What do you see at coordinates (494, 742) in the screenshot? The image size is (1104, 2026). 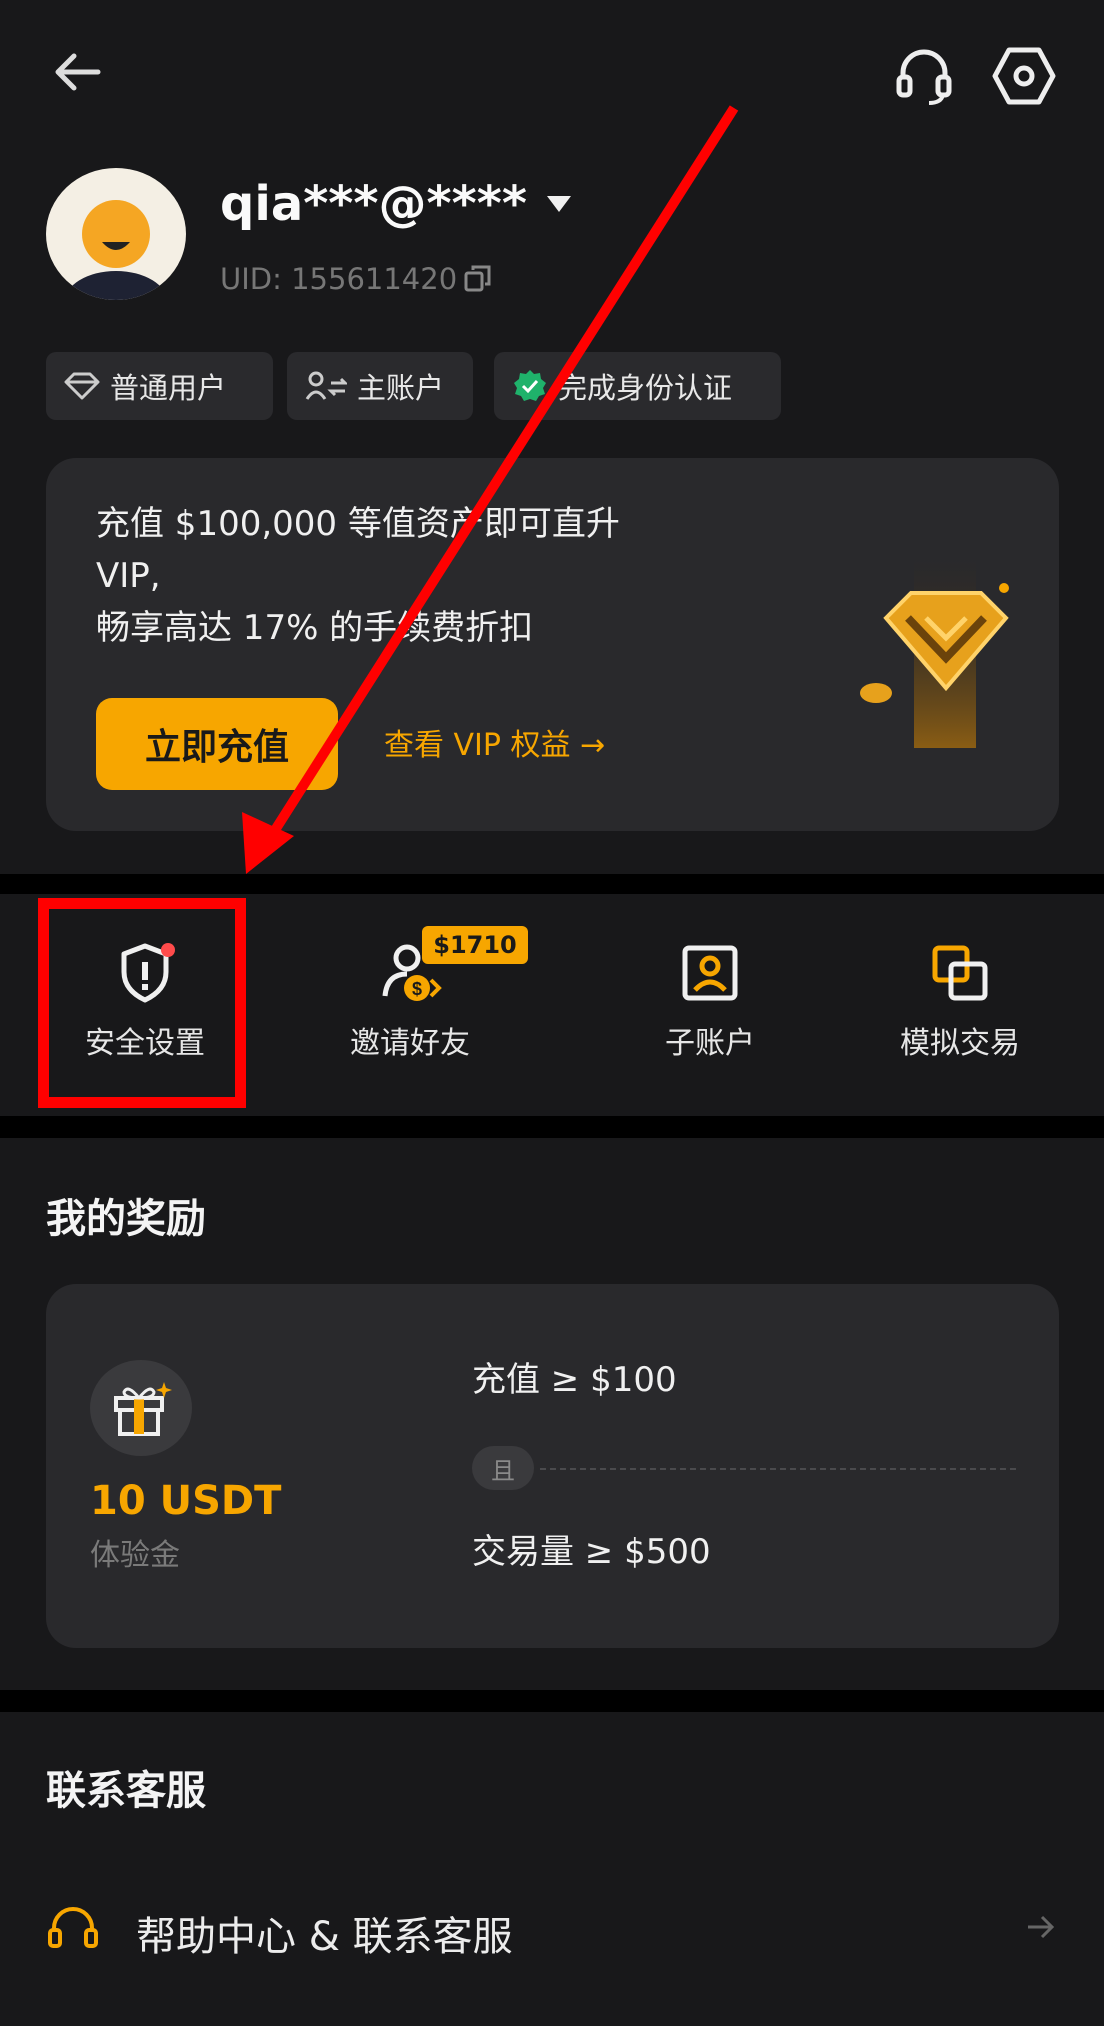 I see `view-vip-benefits-link: 查看 VIP 权益 →` at bounding box center [494, 742].